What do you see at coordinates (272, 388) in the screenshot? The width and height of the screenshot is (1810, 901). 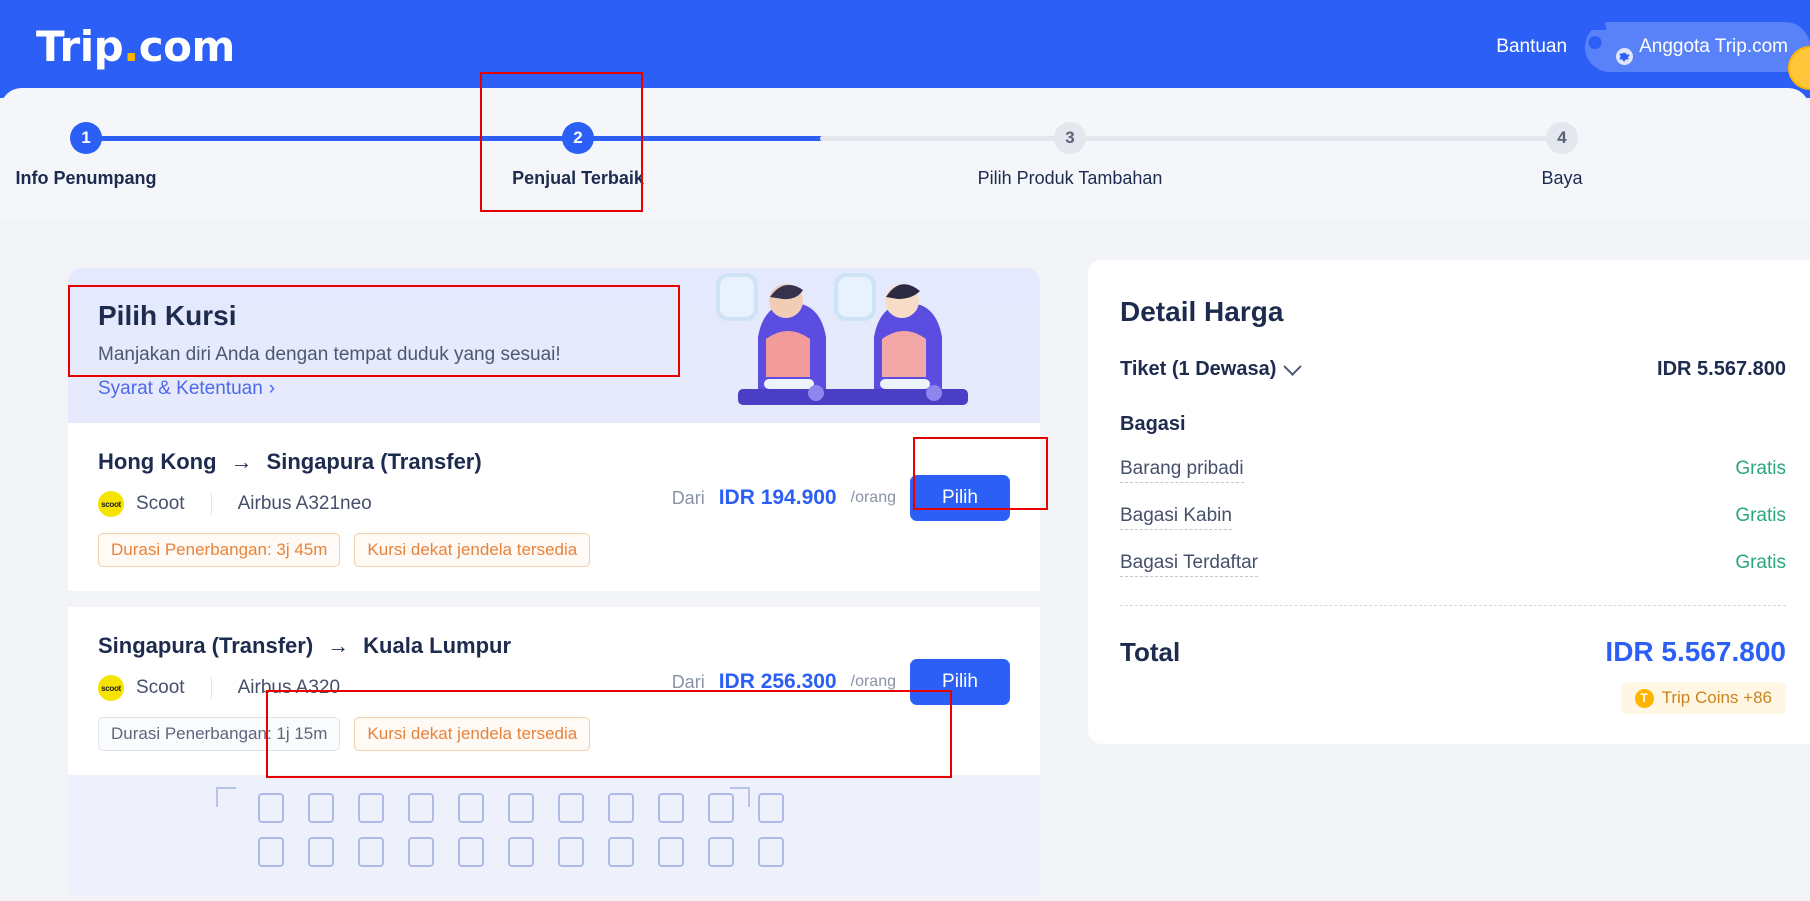 I see `chevron-right-icon: ›` at bounding box center [272, 388].